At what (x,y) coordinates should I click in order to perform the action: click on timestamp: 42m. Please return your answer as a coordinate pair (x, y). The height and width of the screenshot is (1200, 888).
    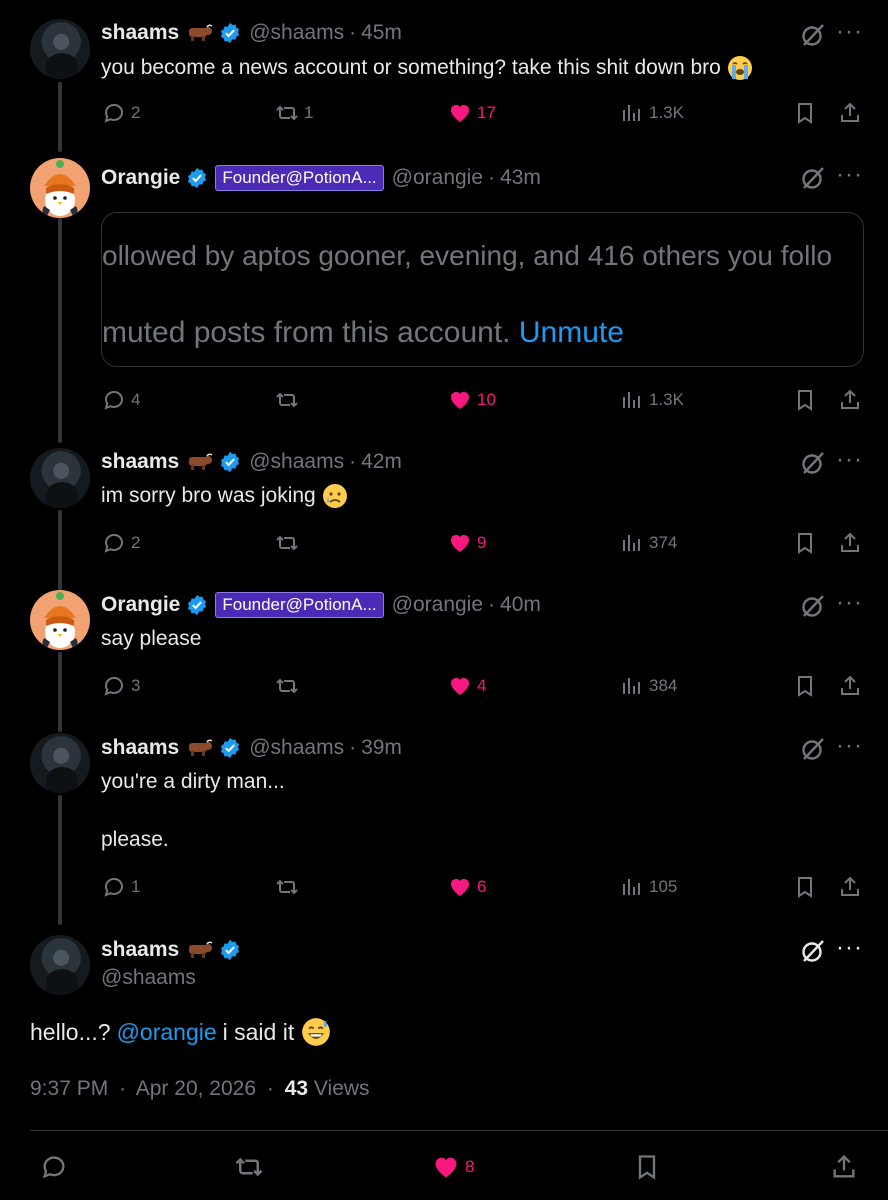
    Looking at the image, I should click on (381, 462).